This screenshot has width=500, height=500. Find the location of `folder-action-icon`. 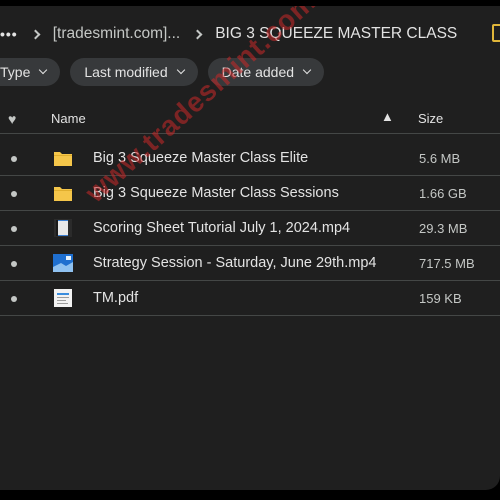

folder-action-icon is located at coordinates (496, 33).